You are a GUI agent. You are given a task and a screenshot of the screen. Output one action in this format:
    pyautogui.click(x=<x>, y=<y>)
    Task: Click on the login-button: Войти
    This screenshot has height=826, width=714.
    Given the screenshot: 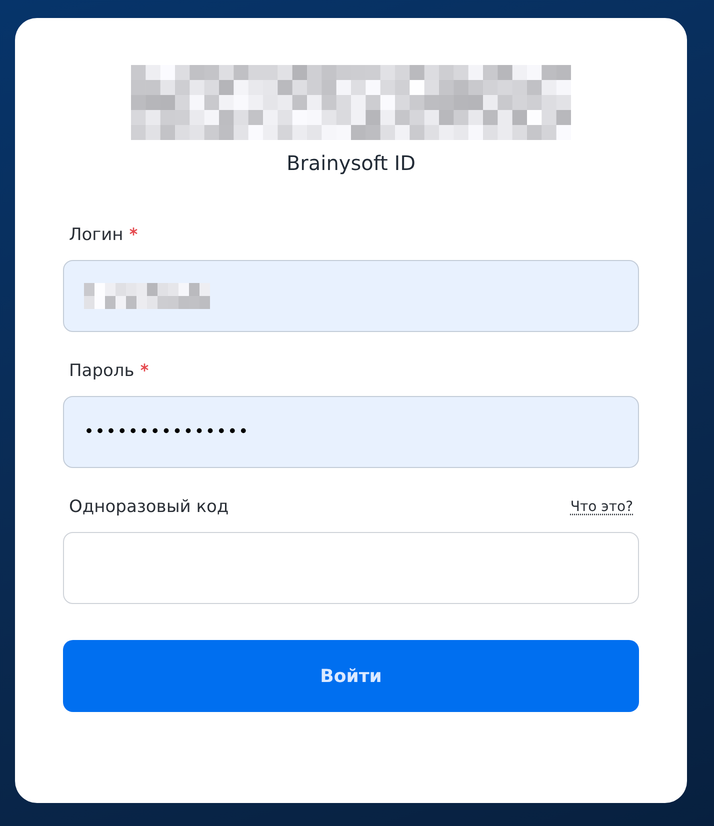 What is the action you would take?
    pyautogui.click(x=351, y=676)
    